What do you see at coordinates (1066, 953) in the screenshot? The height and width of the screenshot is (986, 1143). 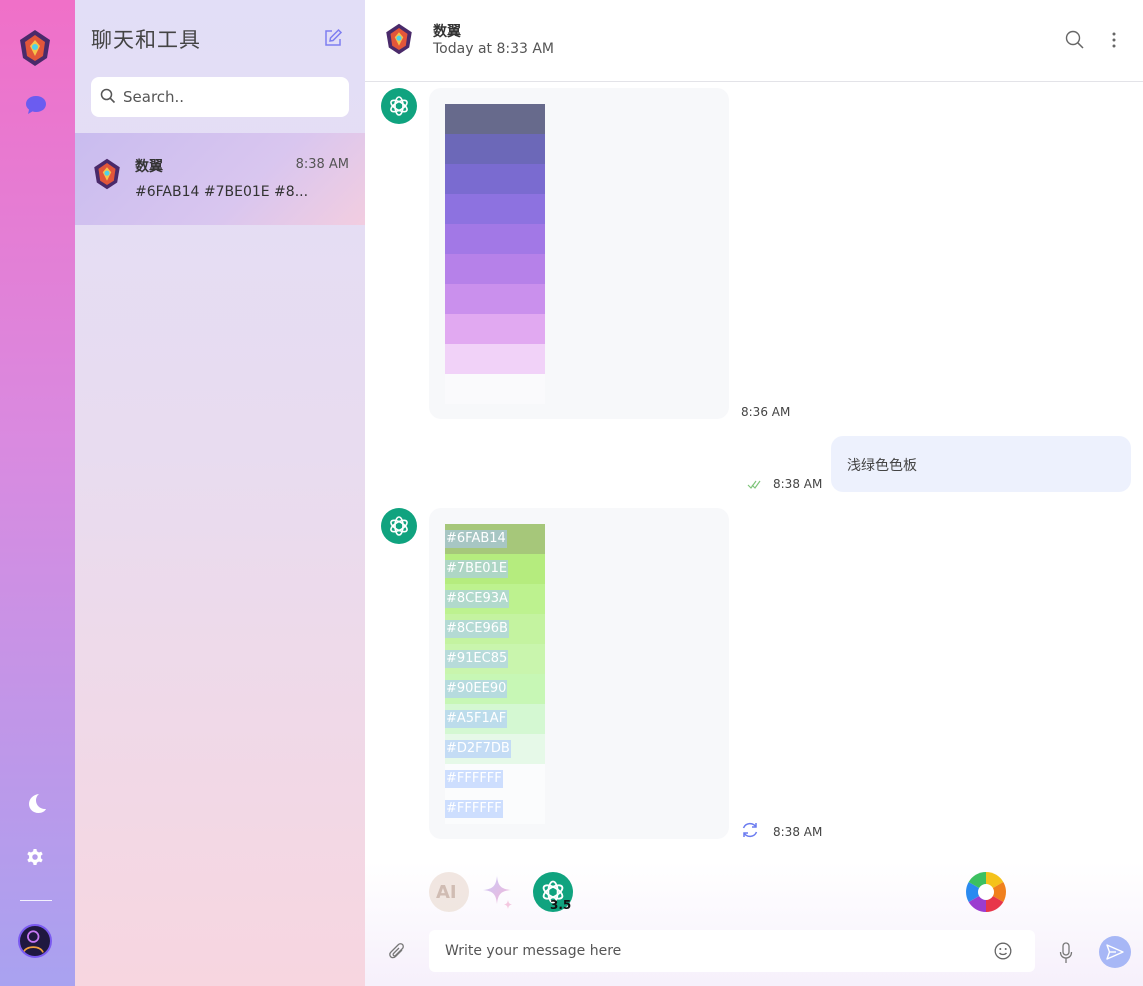 I see `mic-icon` at bounding box center [1066, 953].